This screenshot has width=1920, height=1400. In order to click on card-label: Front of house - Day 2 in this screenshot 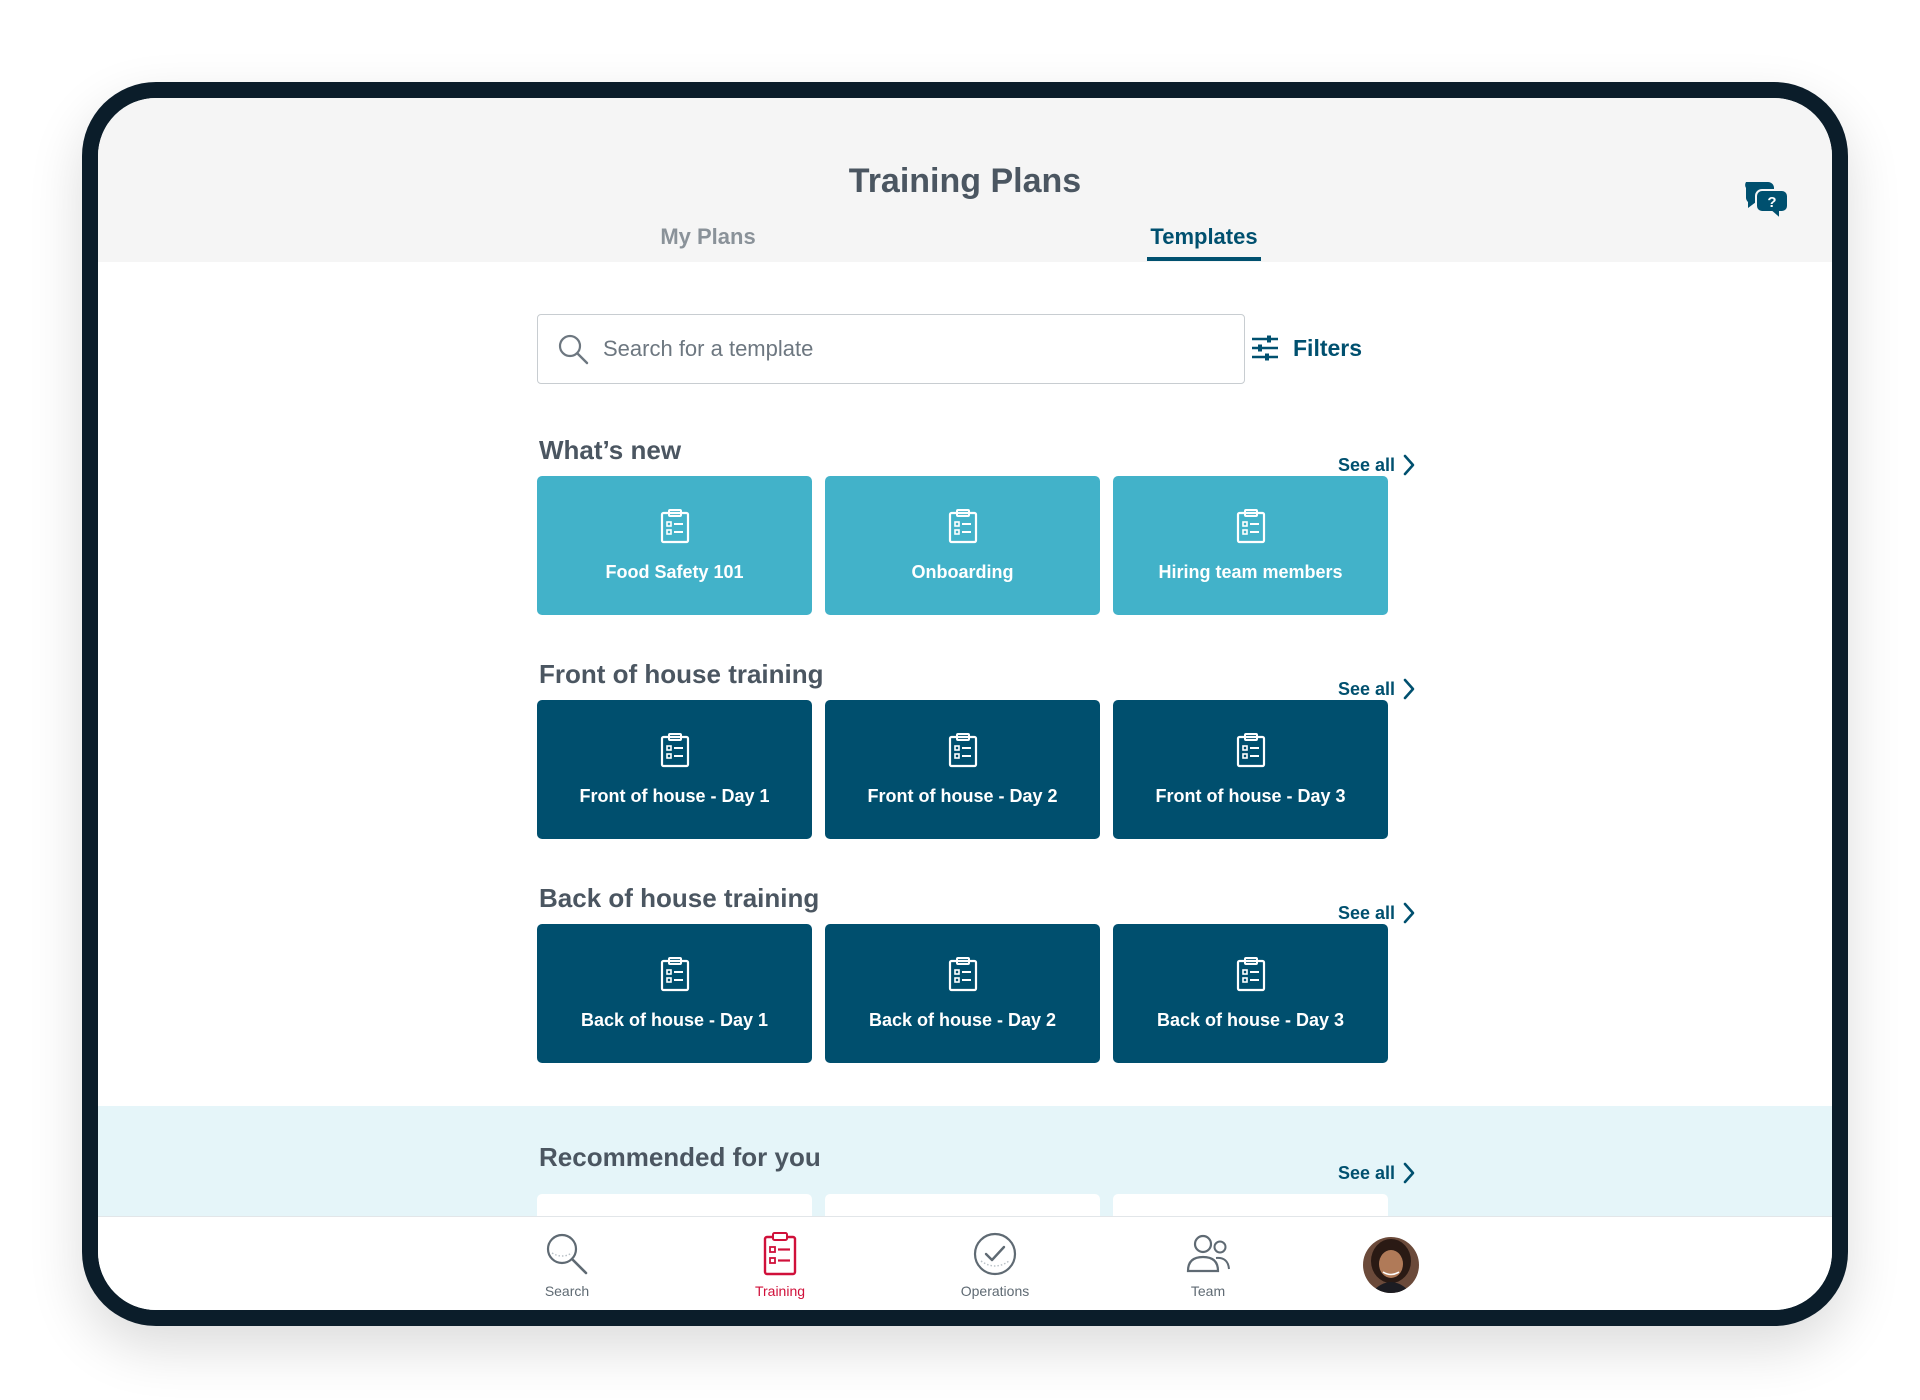, I will do `click(962, 796)`.